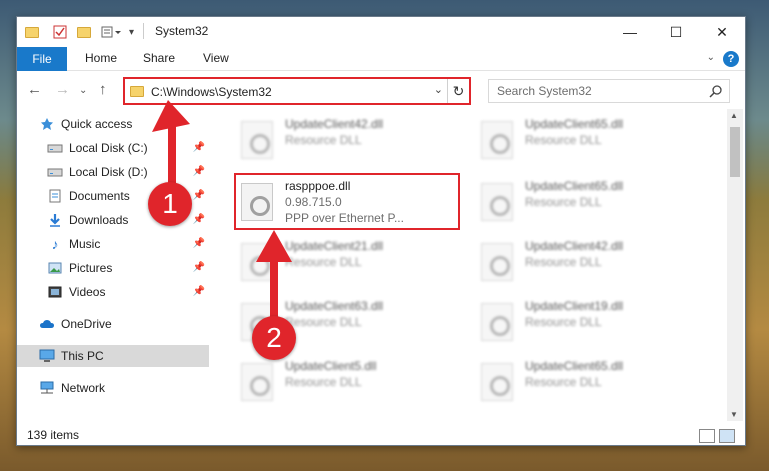 The height and width of the screenshot is (471, 769). What do you see at coordinates (87, 292) in the screenshot?
I see `sidebar-item-label: Videos` at bounding box center [87, 292].